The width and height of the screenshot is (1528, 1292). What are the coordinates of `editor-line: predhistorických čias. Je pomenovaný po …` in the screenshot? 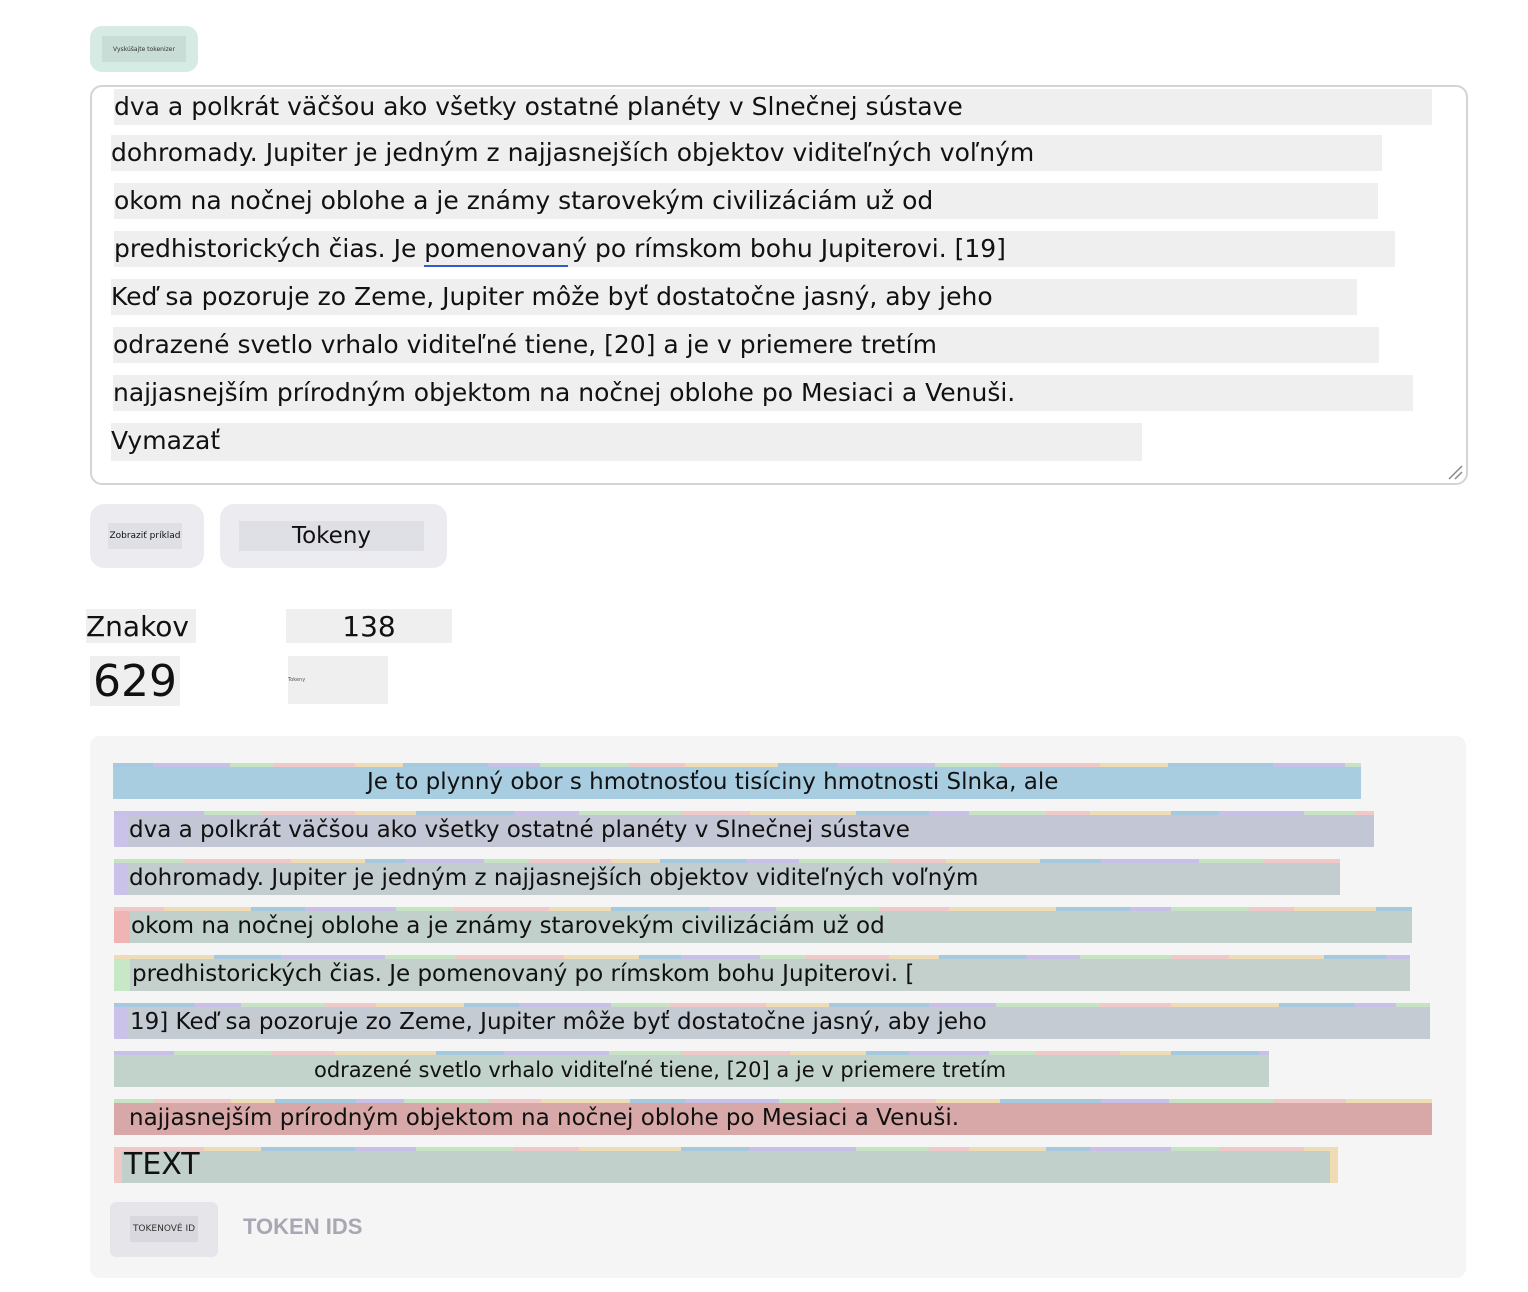 It's located at (754, 249).